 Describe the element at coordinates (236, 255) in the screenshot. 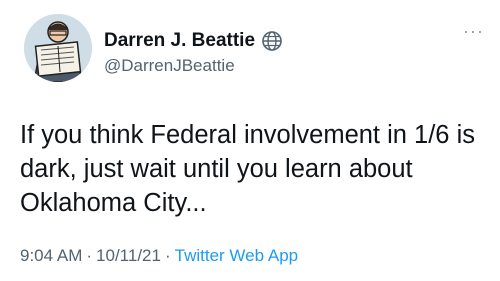

I see `tweet-source-link: Twitter Web App` at that location.